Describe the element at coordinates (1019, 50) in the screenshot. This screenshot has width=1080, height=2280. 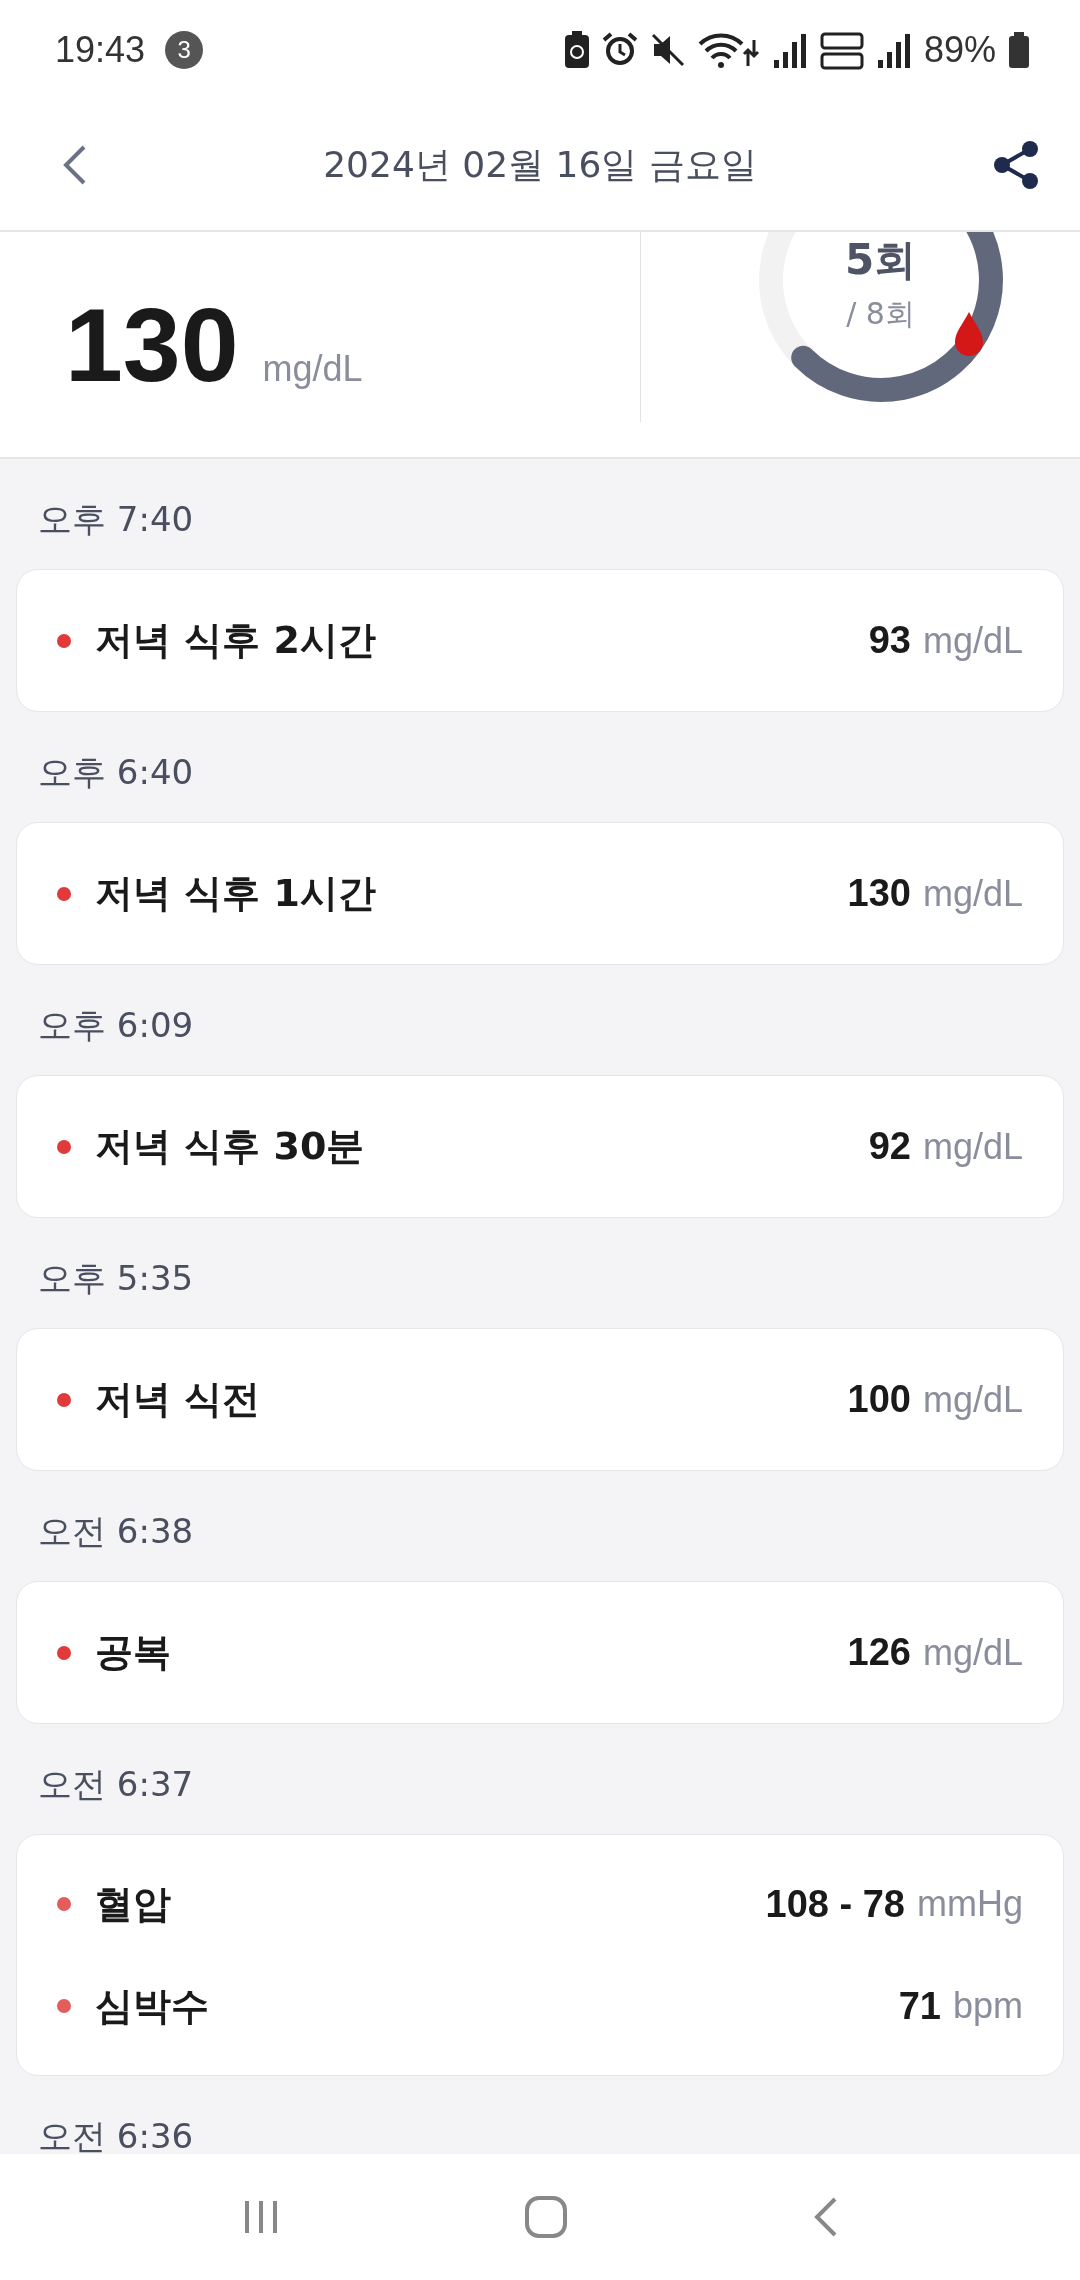
I see `battery-icon` at that location.